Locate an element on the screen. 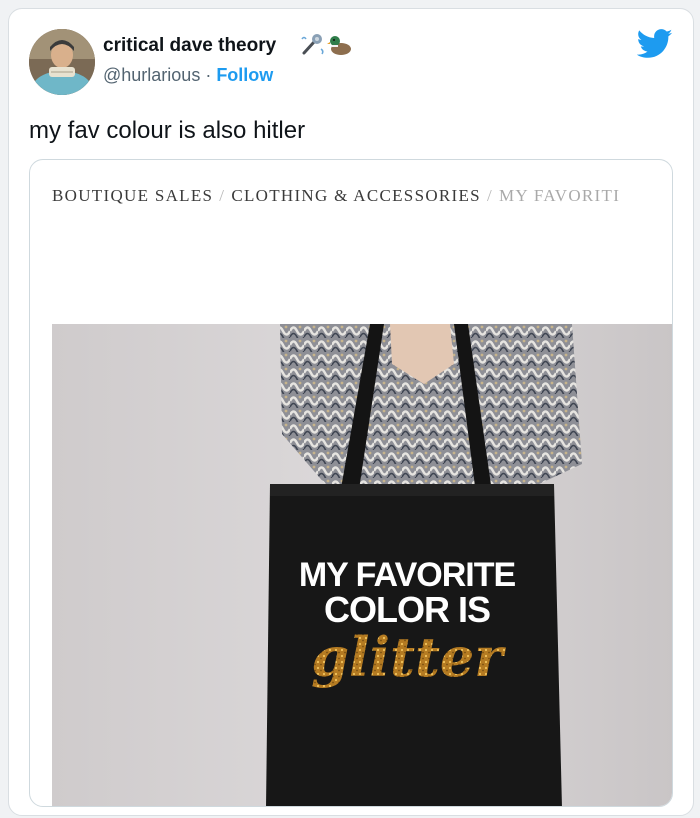  follow-button: Follow is located at coordinates (244, 75).